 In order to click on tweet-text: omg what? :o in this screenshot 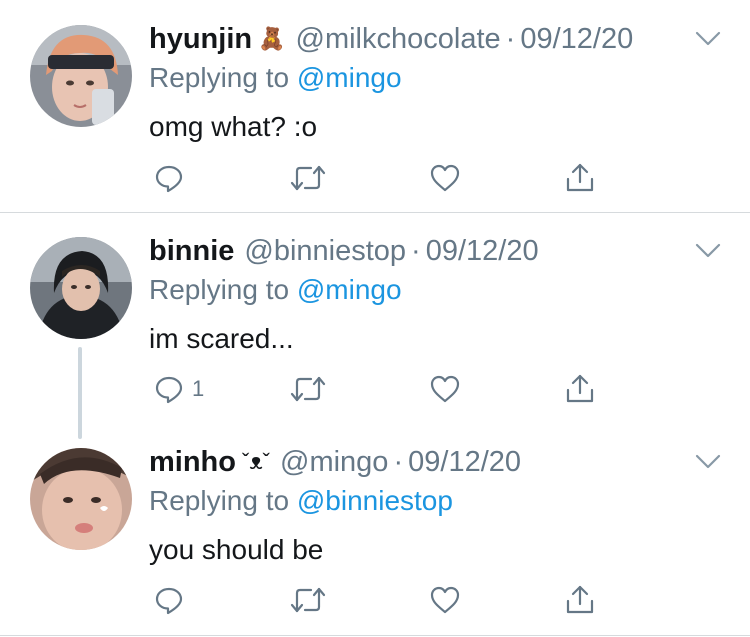, I will do `click(233, 126)`.